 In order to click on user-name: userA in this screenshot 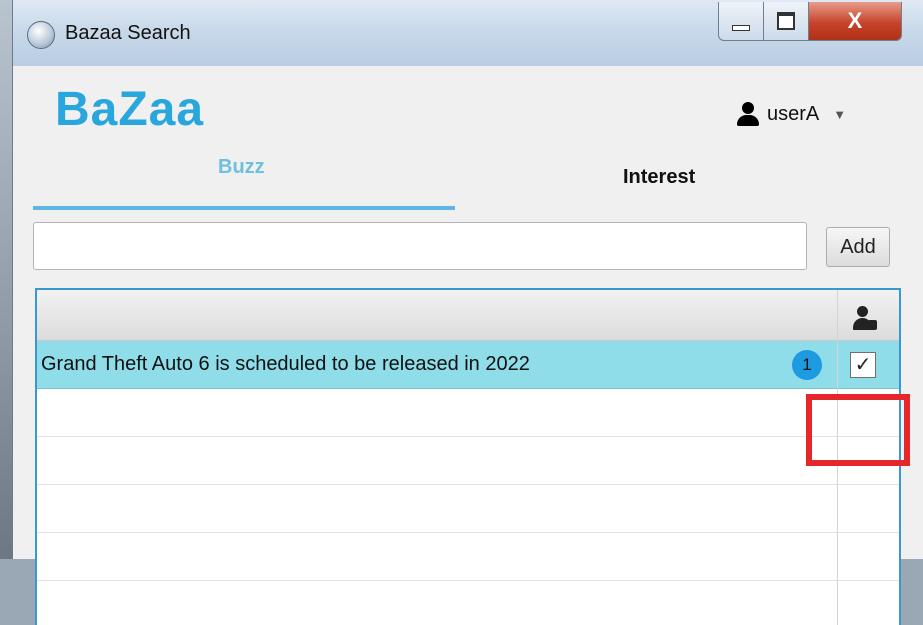, I will do `click(793, 113)`.